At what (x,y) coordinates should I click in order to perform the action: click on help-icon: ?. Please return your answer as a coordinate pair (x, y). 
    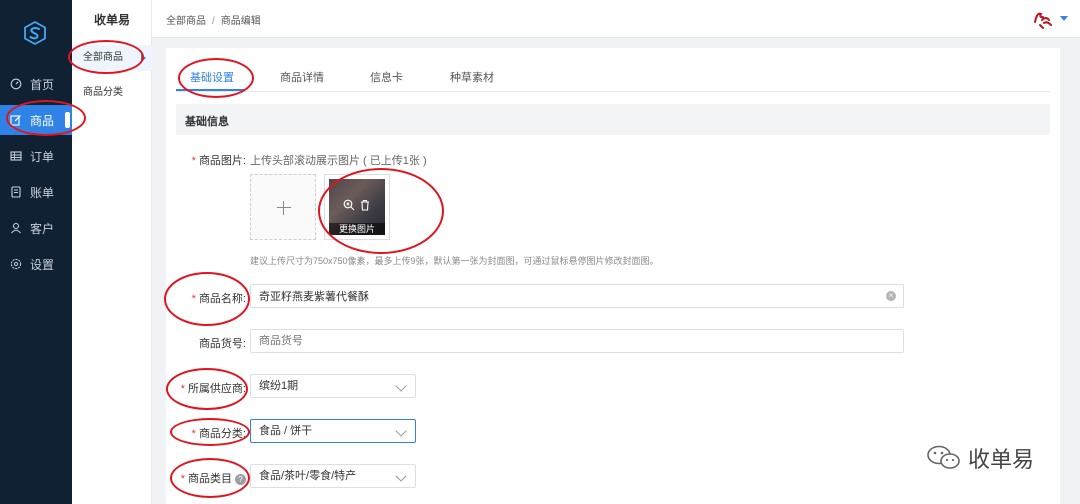
    Looking at the image, I should click on (240, 479).